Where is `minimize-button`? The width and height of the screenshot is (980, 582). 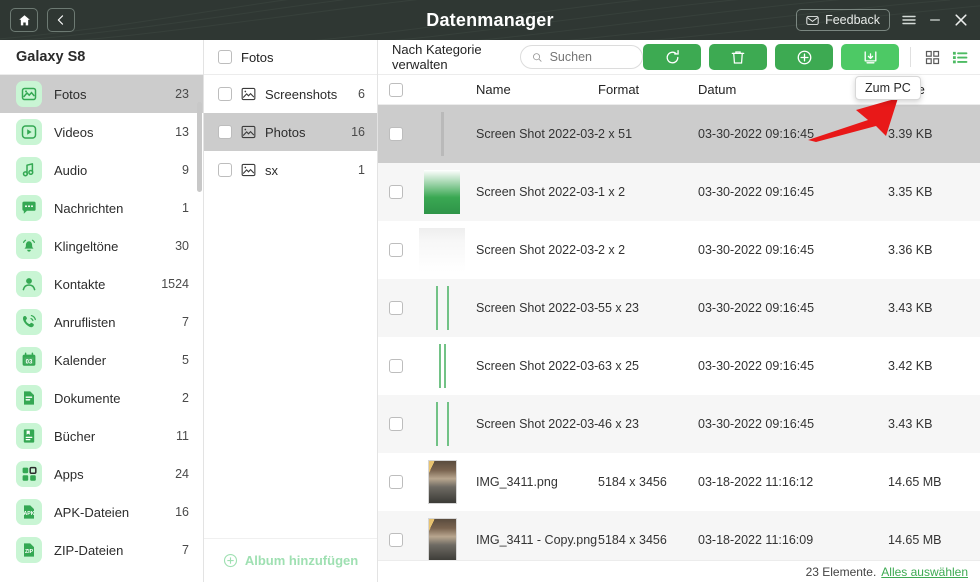
minimize-button is located at coordinates (935, 20).